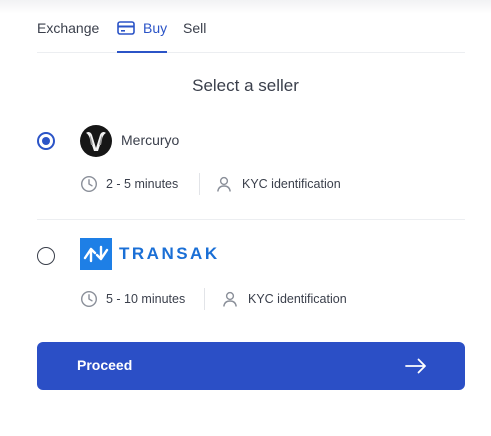 Image resolution: width=491 pixels, height=436 pixels. I want to click on seller-radio-transak, so click(46, 256).